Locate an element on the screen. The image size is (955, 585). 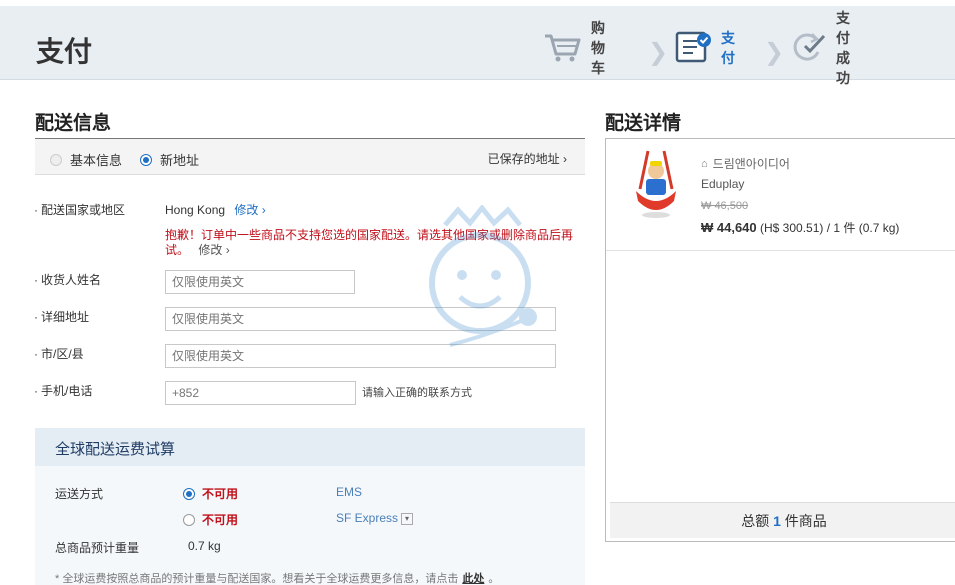
saved-address-label: 已保存的地址 is located at coordinates (523, 159).